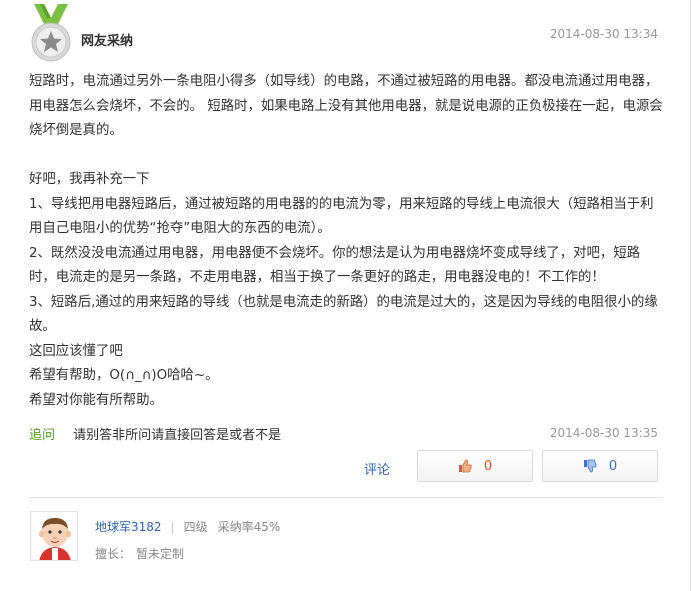 Image resolution: width=691 pixels, height=591 pixels. I want to click on followup-tag: 追问, so click(42, 435).